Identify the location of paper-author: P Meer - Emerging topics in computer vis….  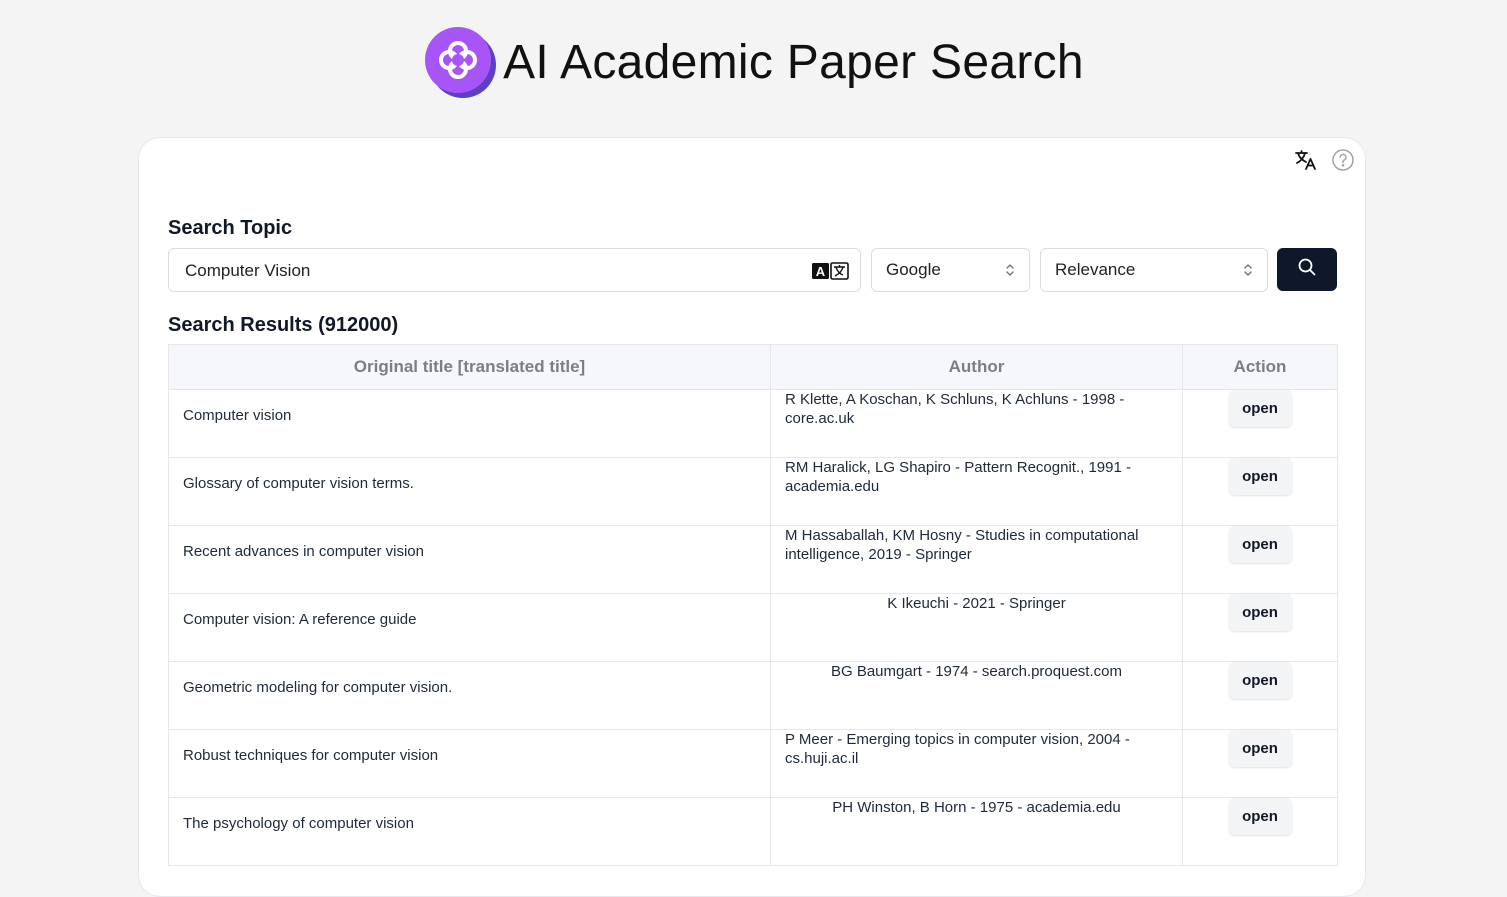
(957, 749).